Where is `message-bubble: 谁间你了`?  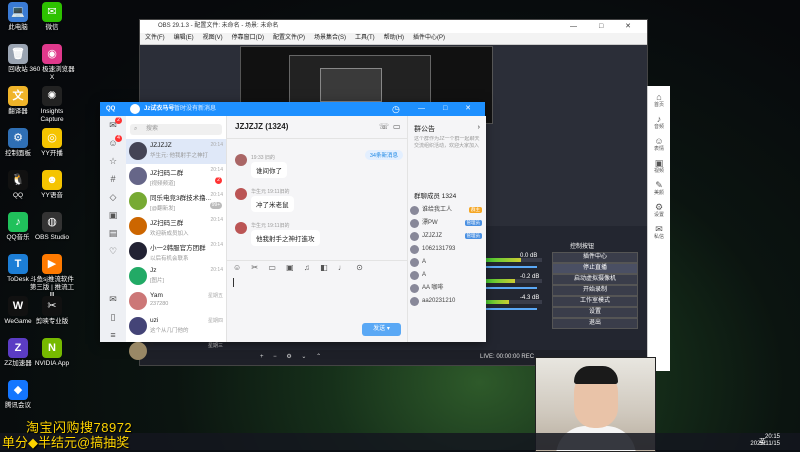
message-bubble: 谁间你了 is located at coordinates (269, 170).